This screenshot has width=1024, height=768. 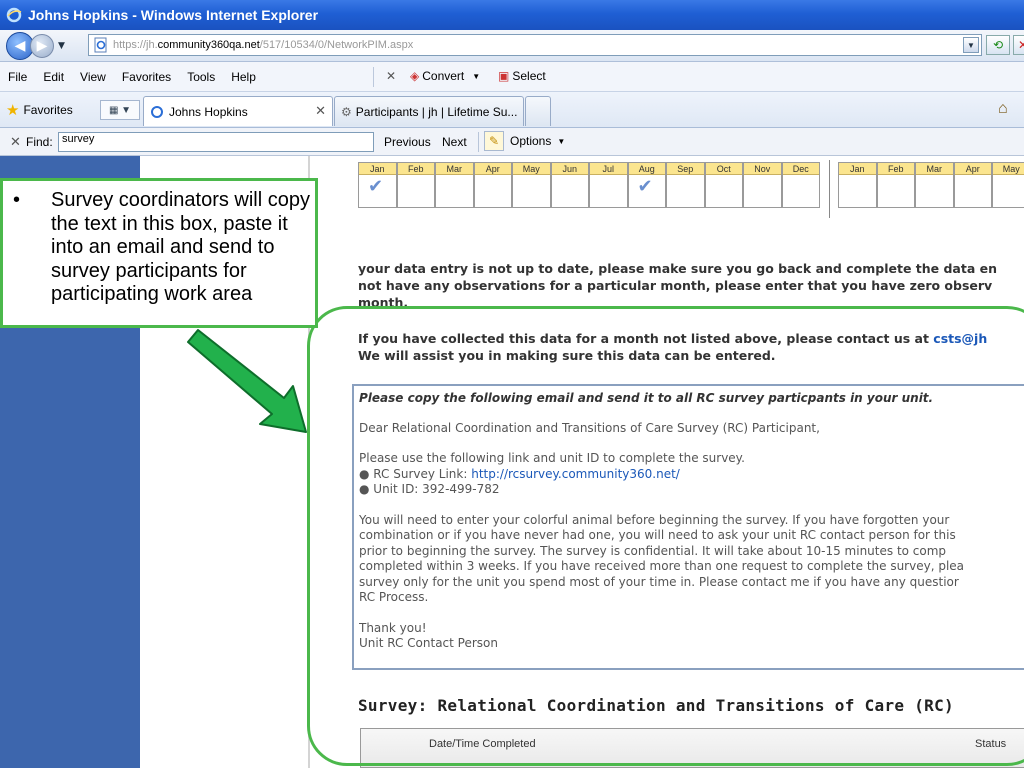 I want to click on ie-page-icon, so click(x=157, y=111).